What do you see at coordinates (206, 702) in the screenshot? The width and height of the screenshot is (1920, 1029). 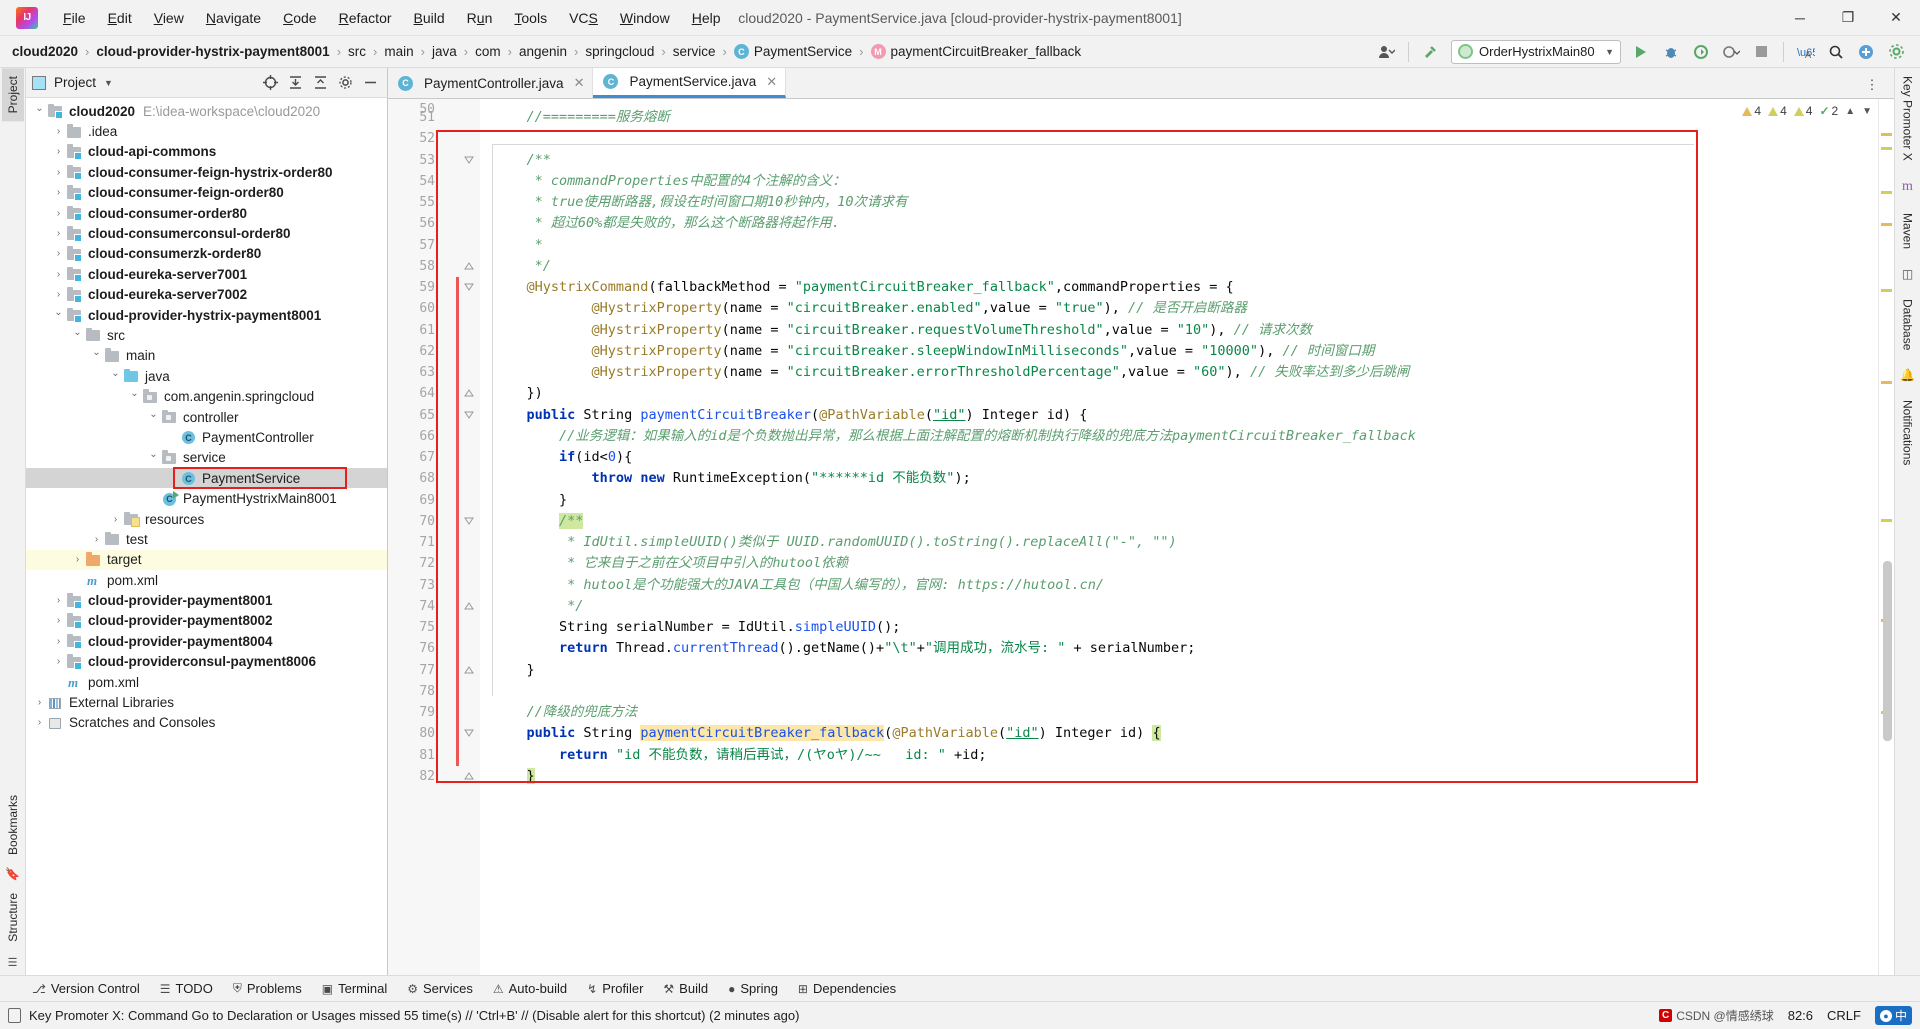 I see `tree-node-external-libraries: External Libraries` at bounding box center [206, 702].